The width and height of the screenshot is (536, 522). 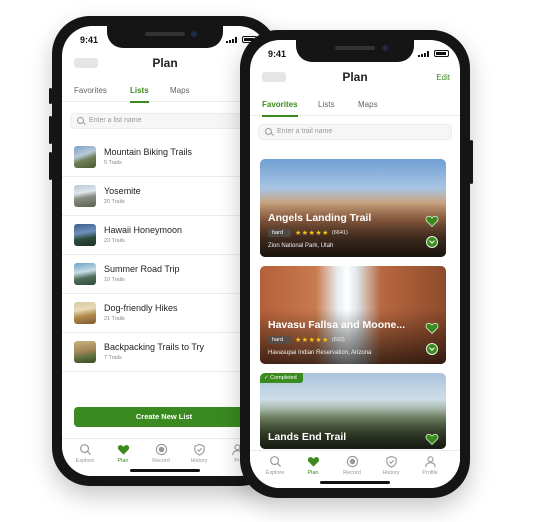 What do you see at coordinates (301, 246) in the screenshot?
I see `trail-location: Zion National Park, Utah` at bounding box center [301, 246].